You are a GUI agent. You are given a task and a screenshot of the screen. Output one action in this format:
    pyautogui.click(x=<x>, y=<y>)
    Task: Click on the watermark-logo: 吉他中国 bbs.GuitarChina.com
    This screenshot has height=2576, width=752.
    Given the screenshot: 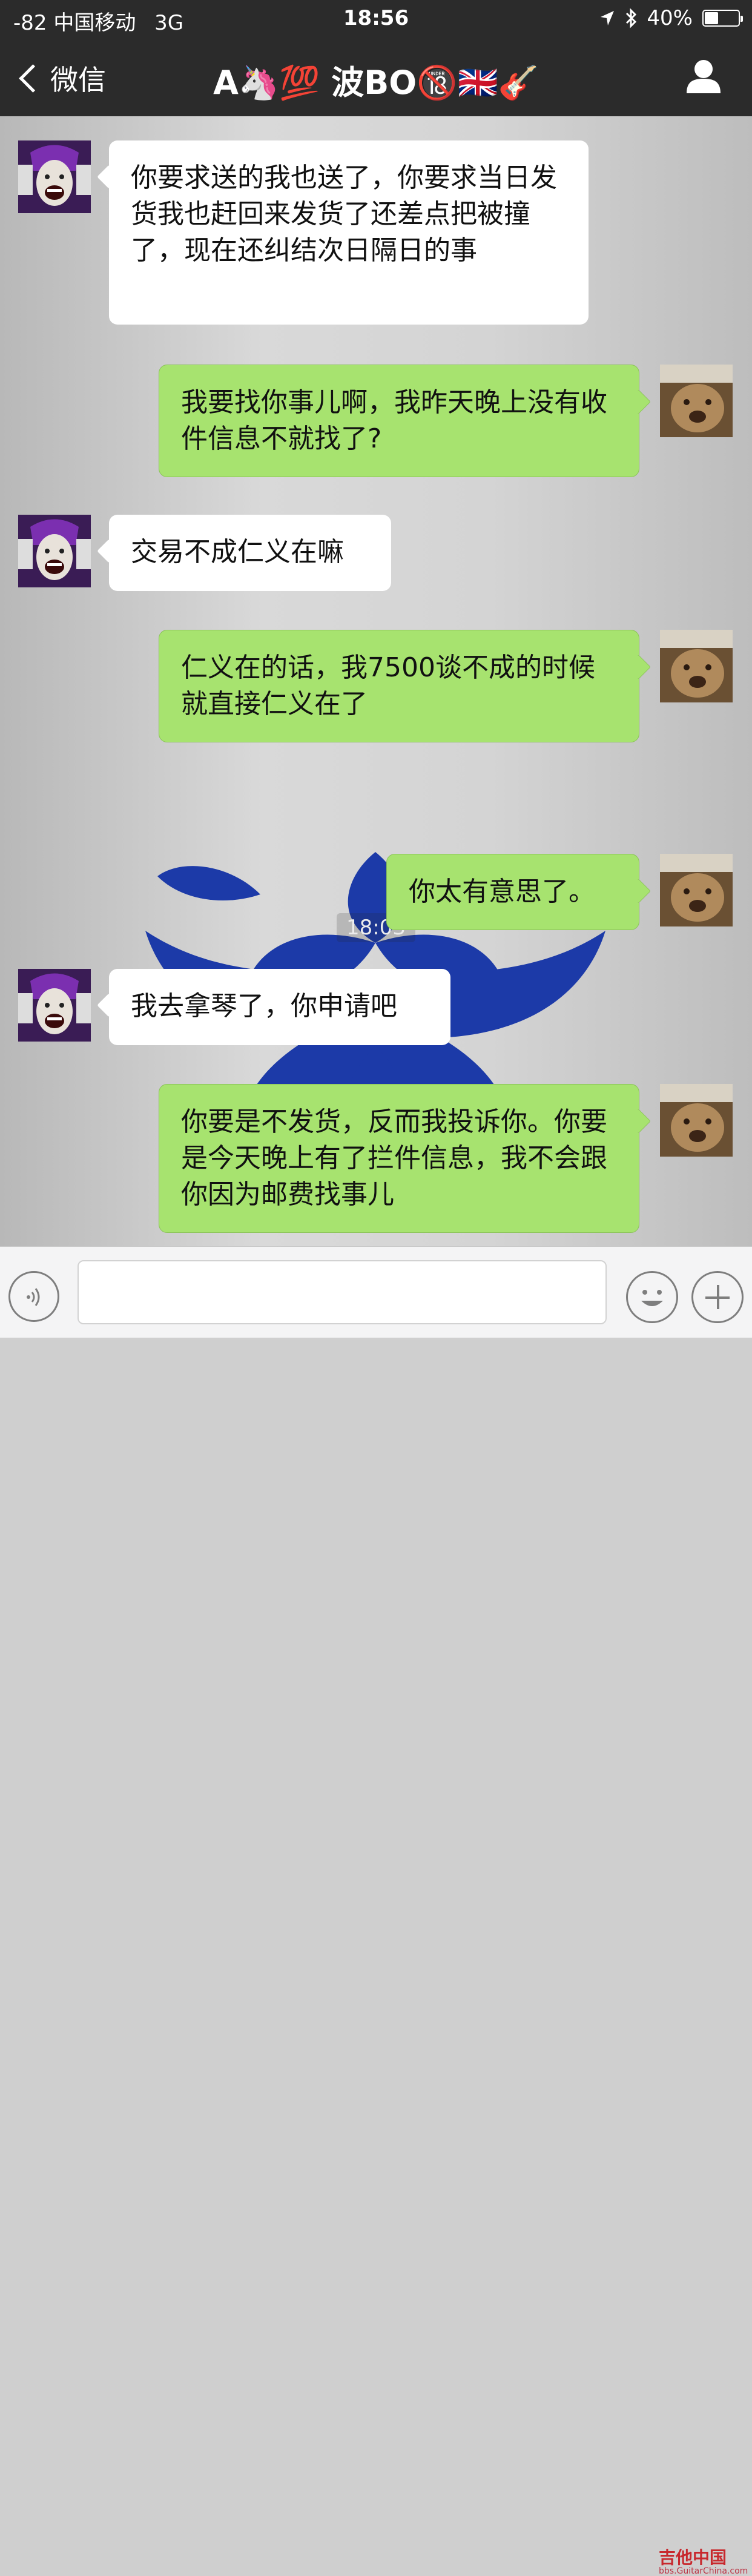 What is the action you would take?
    pyautogui.click(x=703, y=2562)
    